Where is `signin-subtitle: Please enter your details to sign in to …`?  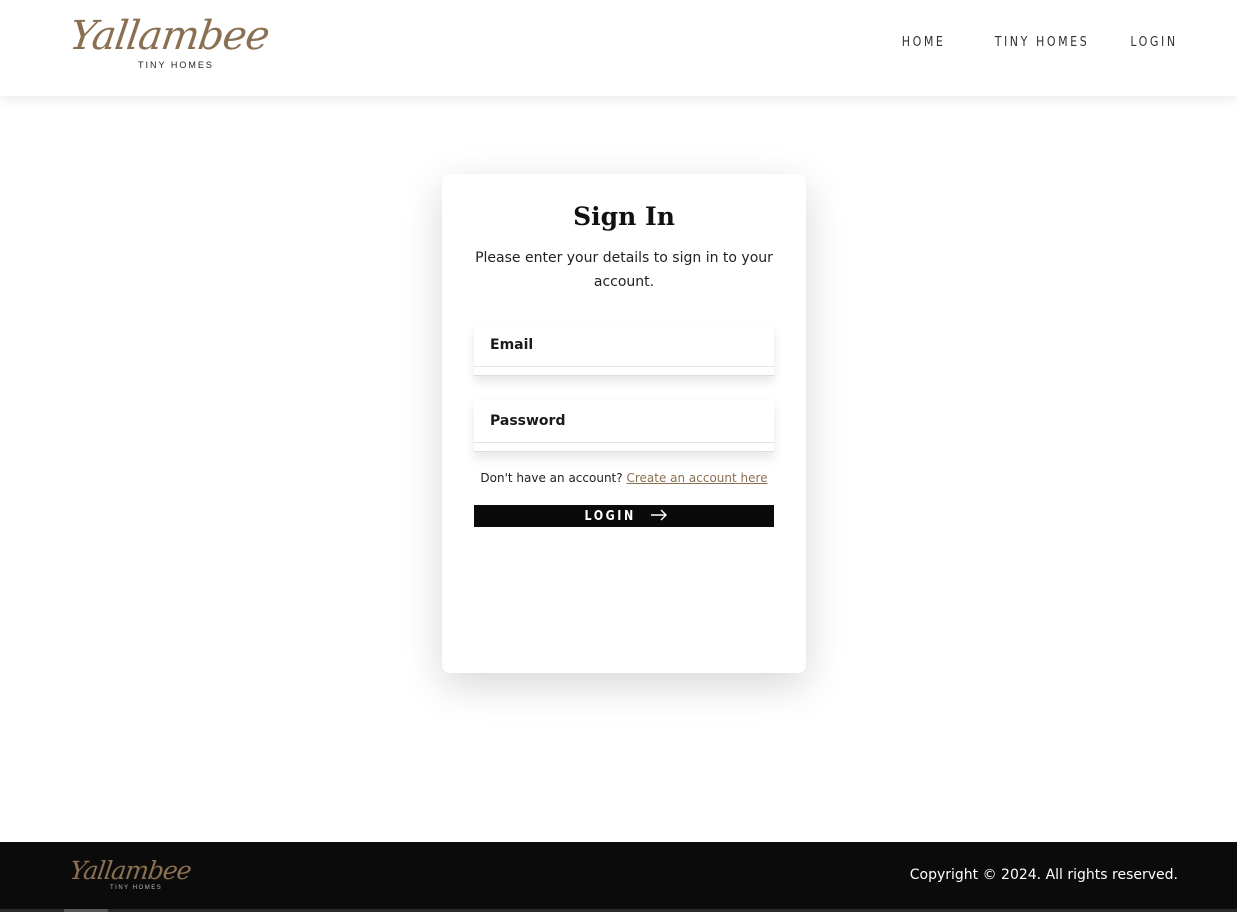 signin-subtitle: Please enter your details to sign in to … is located at coordinates (624, 270).